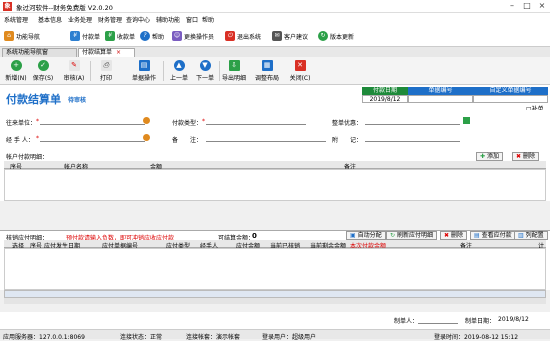 Image resolution: width=550 pixels, height=341 pixels. Describe the element at coordinates (138, 19) in the screenshot. I see `menu-query: 查询中心` at that location.